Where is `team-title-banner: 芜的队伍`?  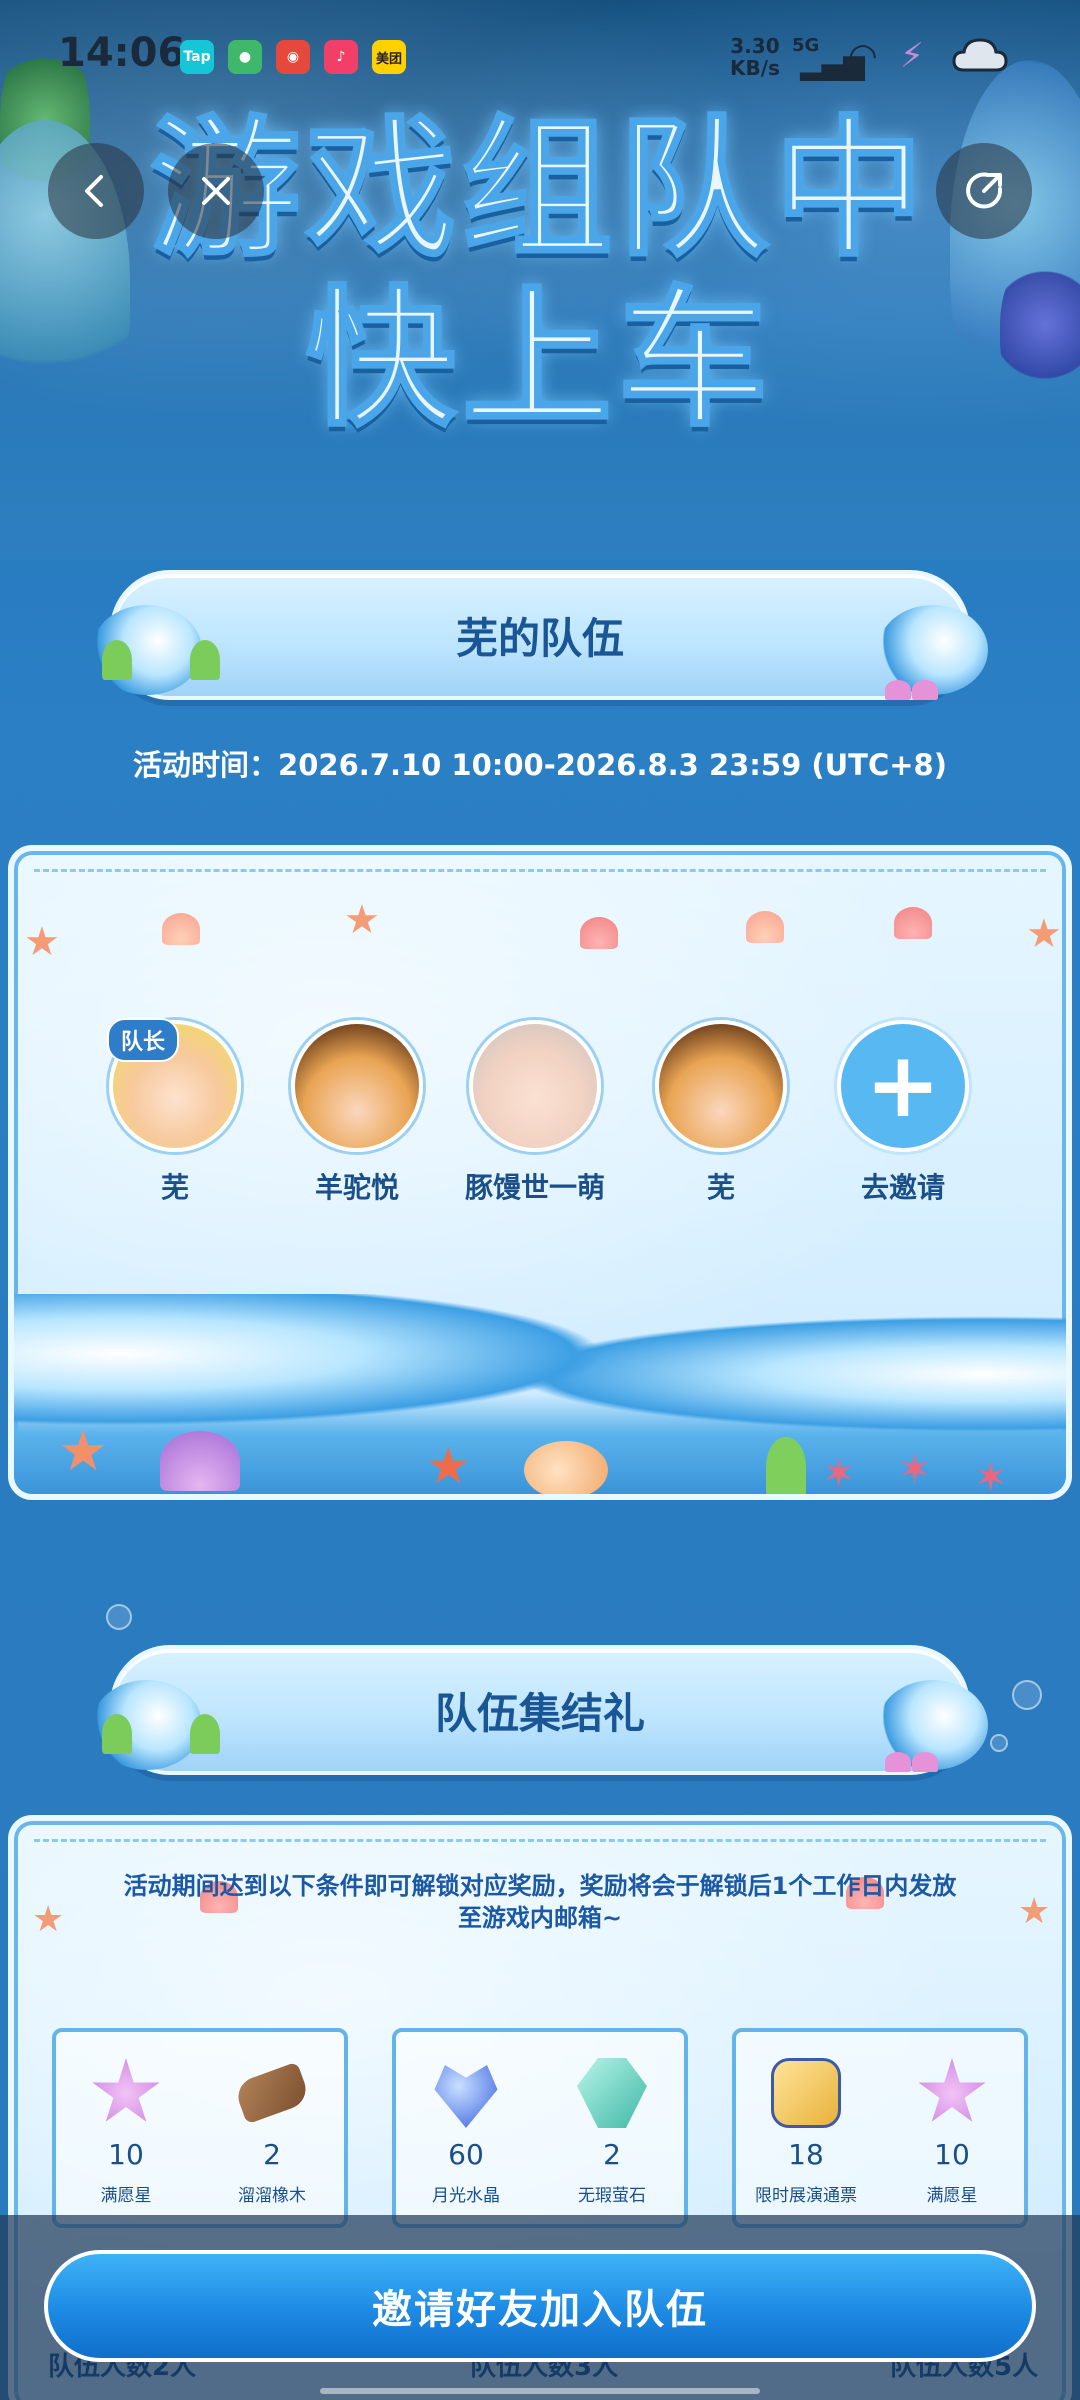
team-title-banner: 芜的队伍 is located at coordinates (540, 635).